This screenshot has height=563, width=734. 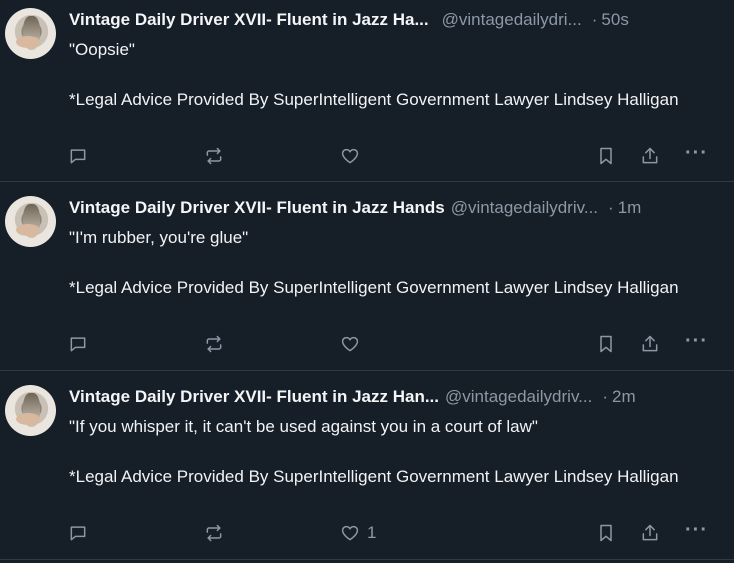 What do you see at coordinates (102, 49) in the screenshot?
I see `post-text-quote: "Oopsie"` at bounding box center [102, 49].